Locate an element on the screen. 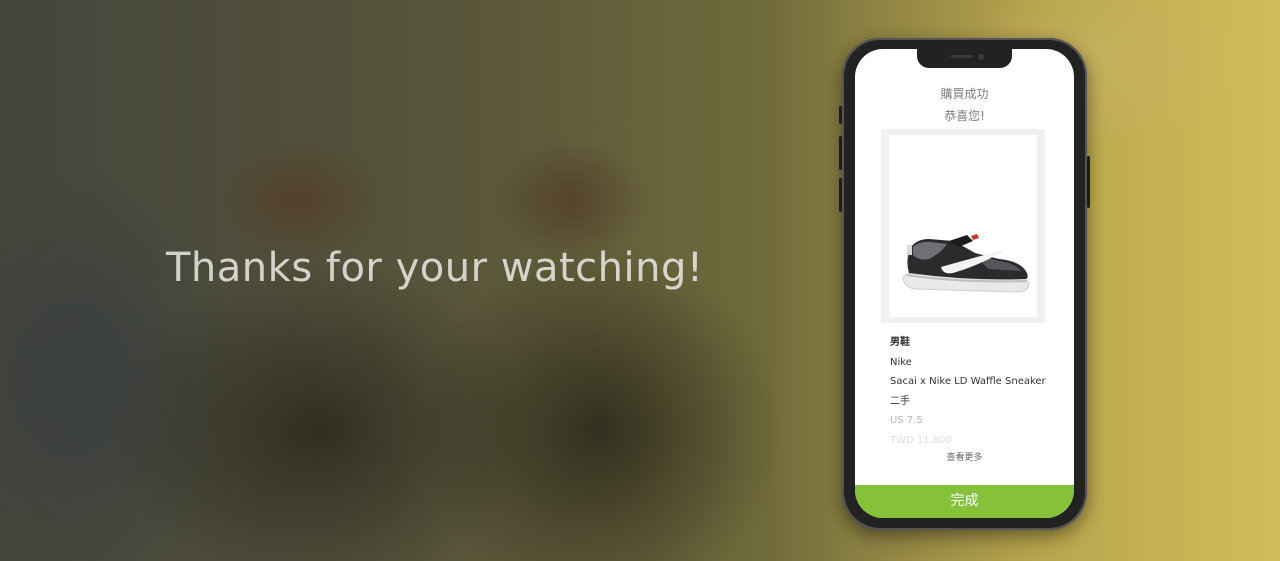 This screenshot has height=561, width=1280. phone-notch is located at coordinates (964, 58).